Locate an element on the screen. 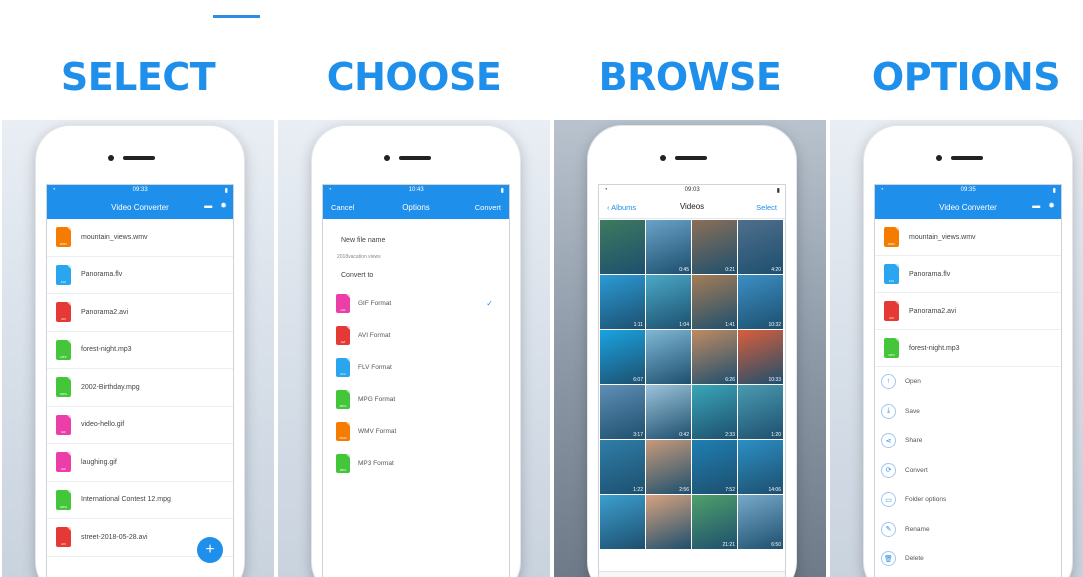  video-thumbnail: 14:06 is located at coordinates (760, 467).